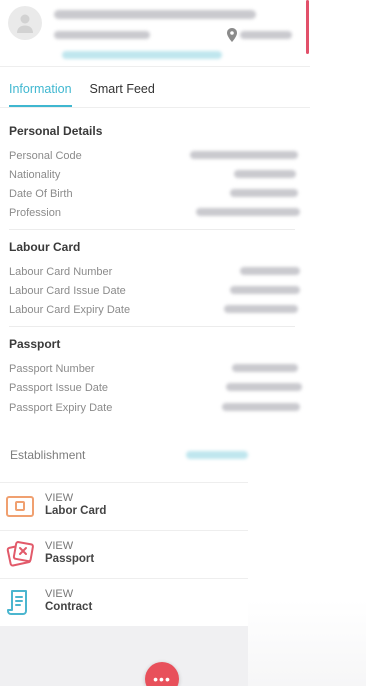 Image resolution: width=366 pixels, height=686 pixels. What do you see at coordinates (264, 387) in the screenshot?
I see `value-passport-issue-date` at bounding box center [264, 387].